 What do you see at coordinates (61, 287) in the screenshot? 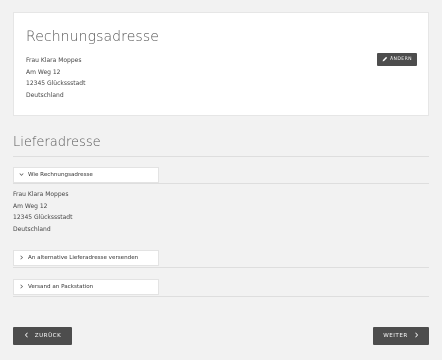
I see `packstation-label: Versand an Packstation` at bounding box center [61, 287].